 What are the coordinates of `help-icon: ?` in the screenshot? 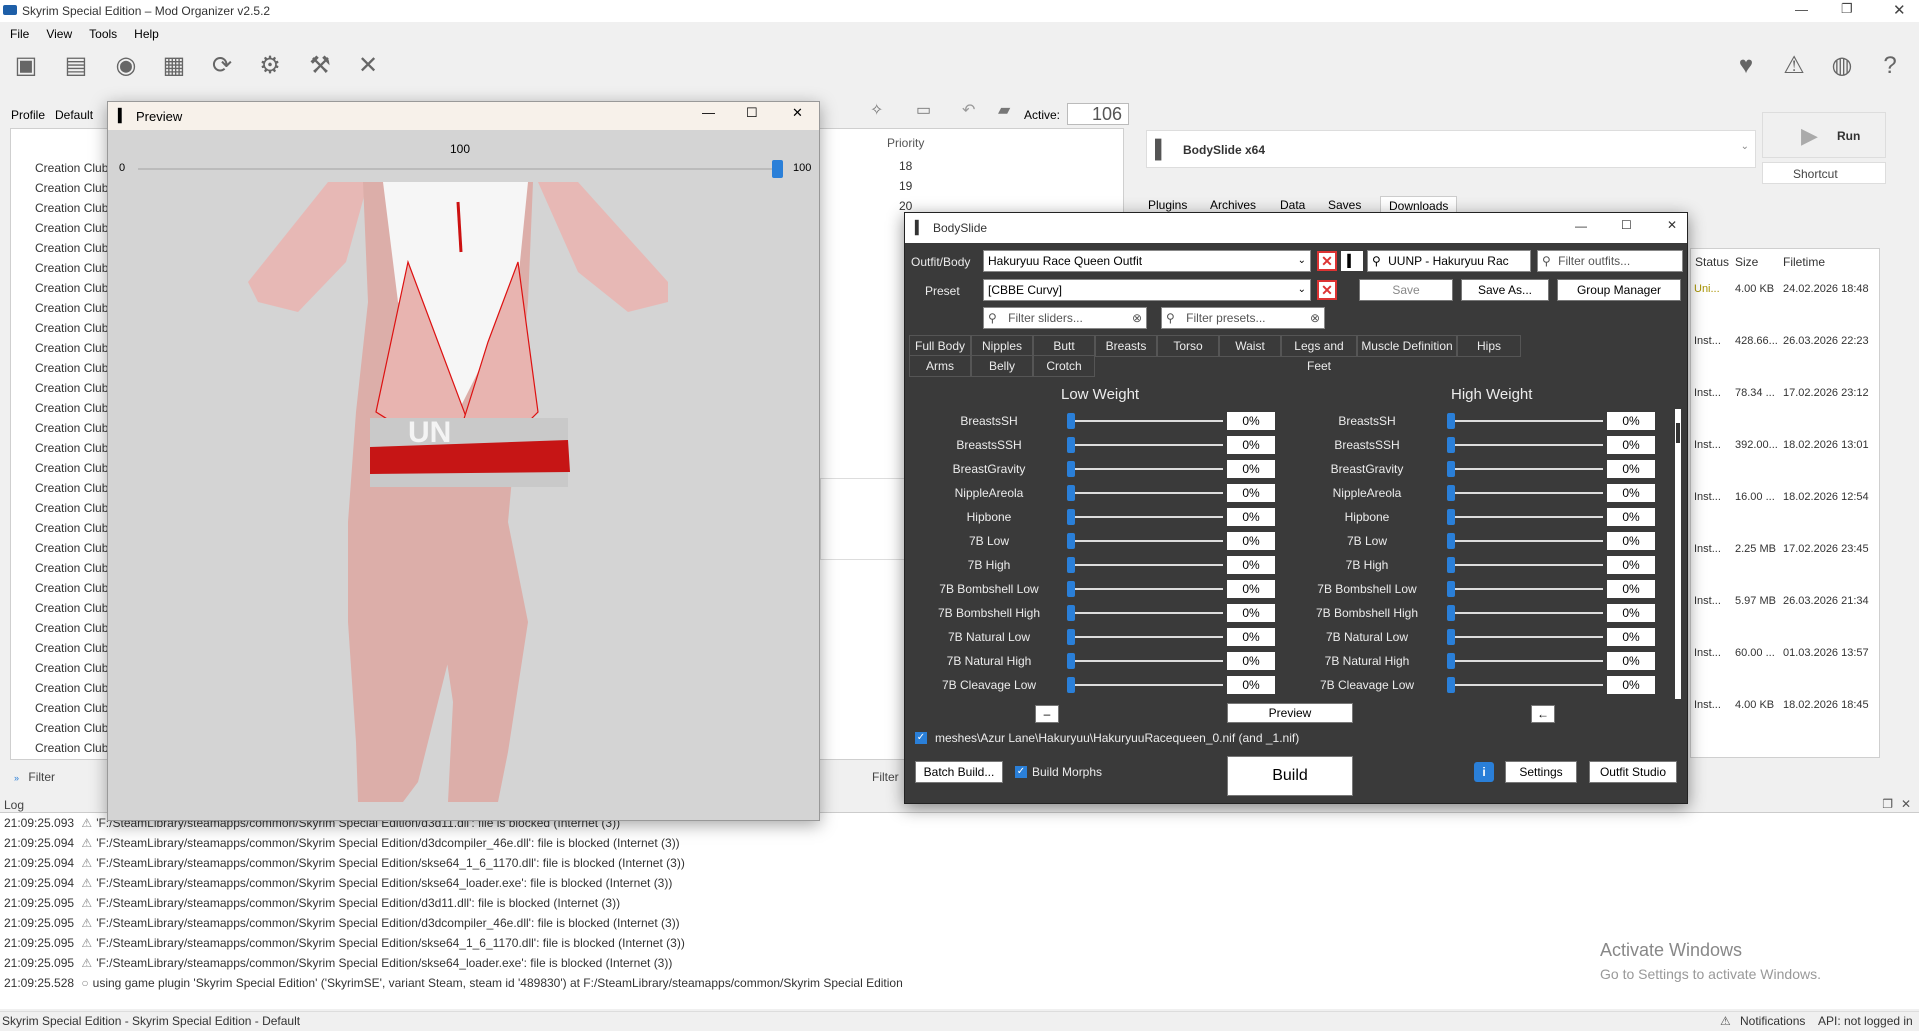 It's located at (1890, 66).